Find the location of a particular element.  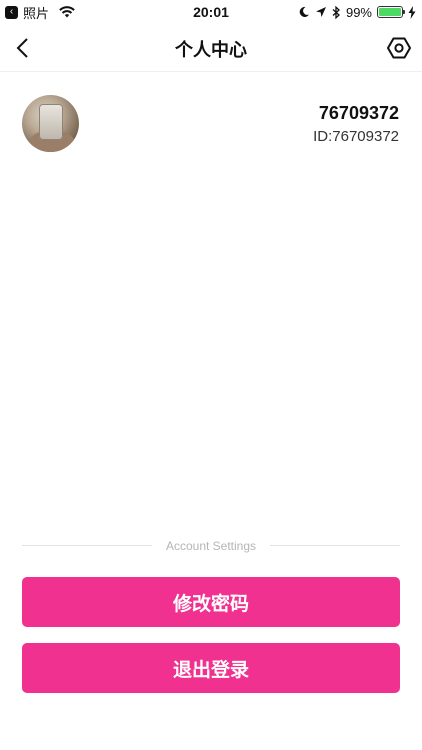

user-name: 76709372 is located at coordinates (358, 113).